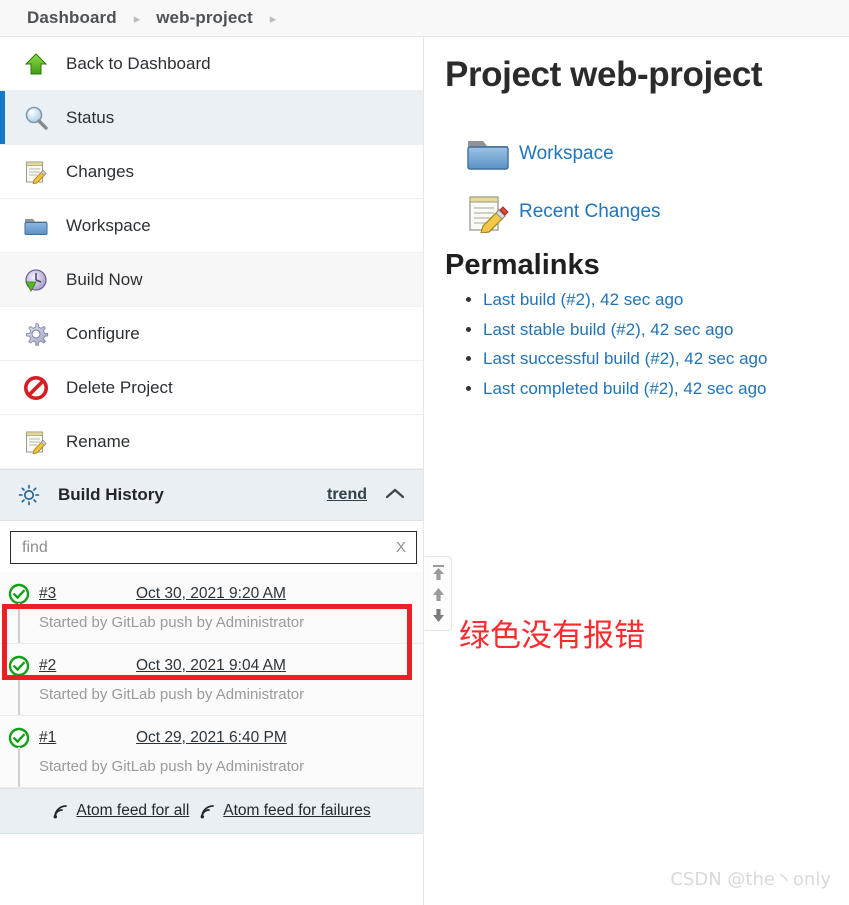 This screenshot has width=849, height=905. What do you see at coordinates (138, 63) in the screenshot?
I see `sidebar-item-label: Back to Dashboard` at bounding box center [138, 63].